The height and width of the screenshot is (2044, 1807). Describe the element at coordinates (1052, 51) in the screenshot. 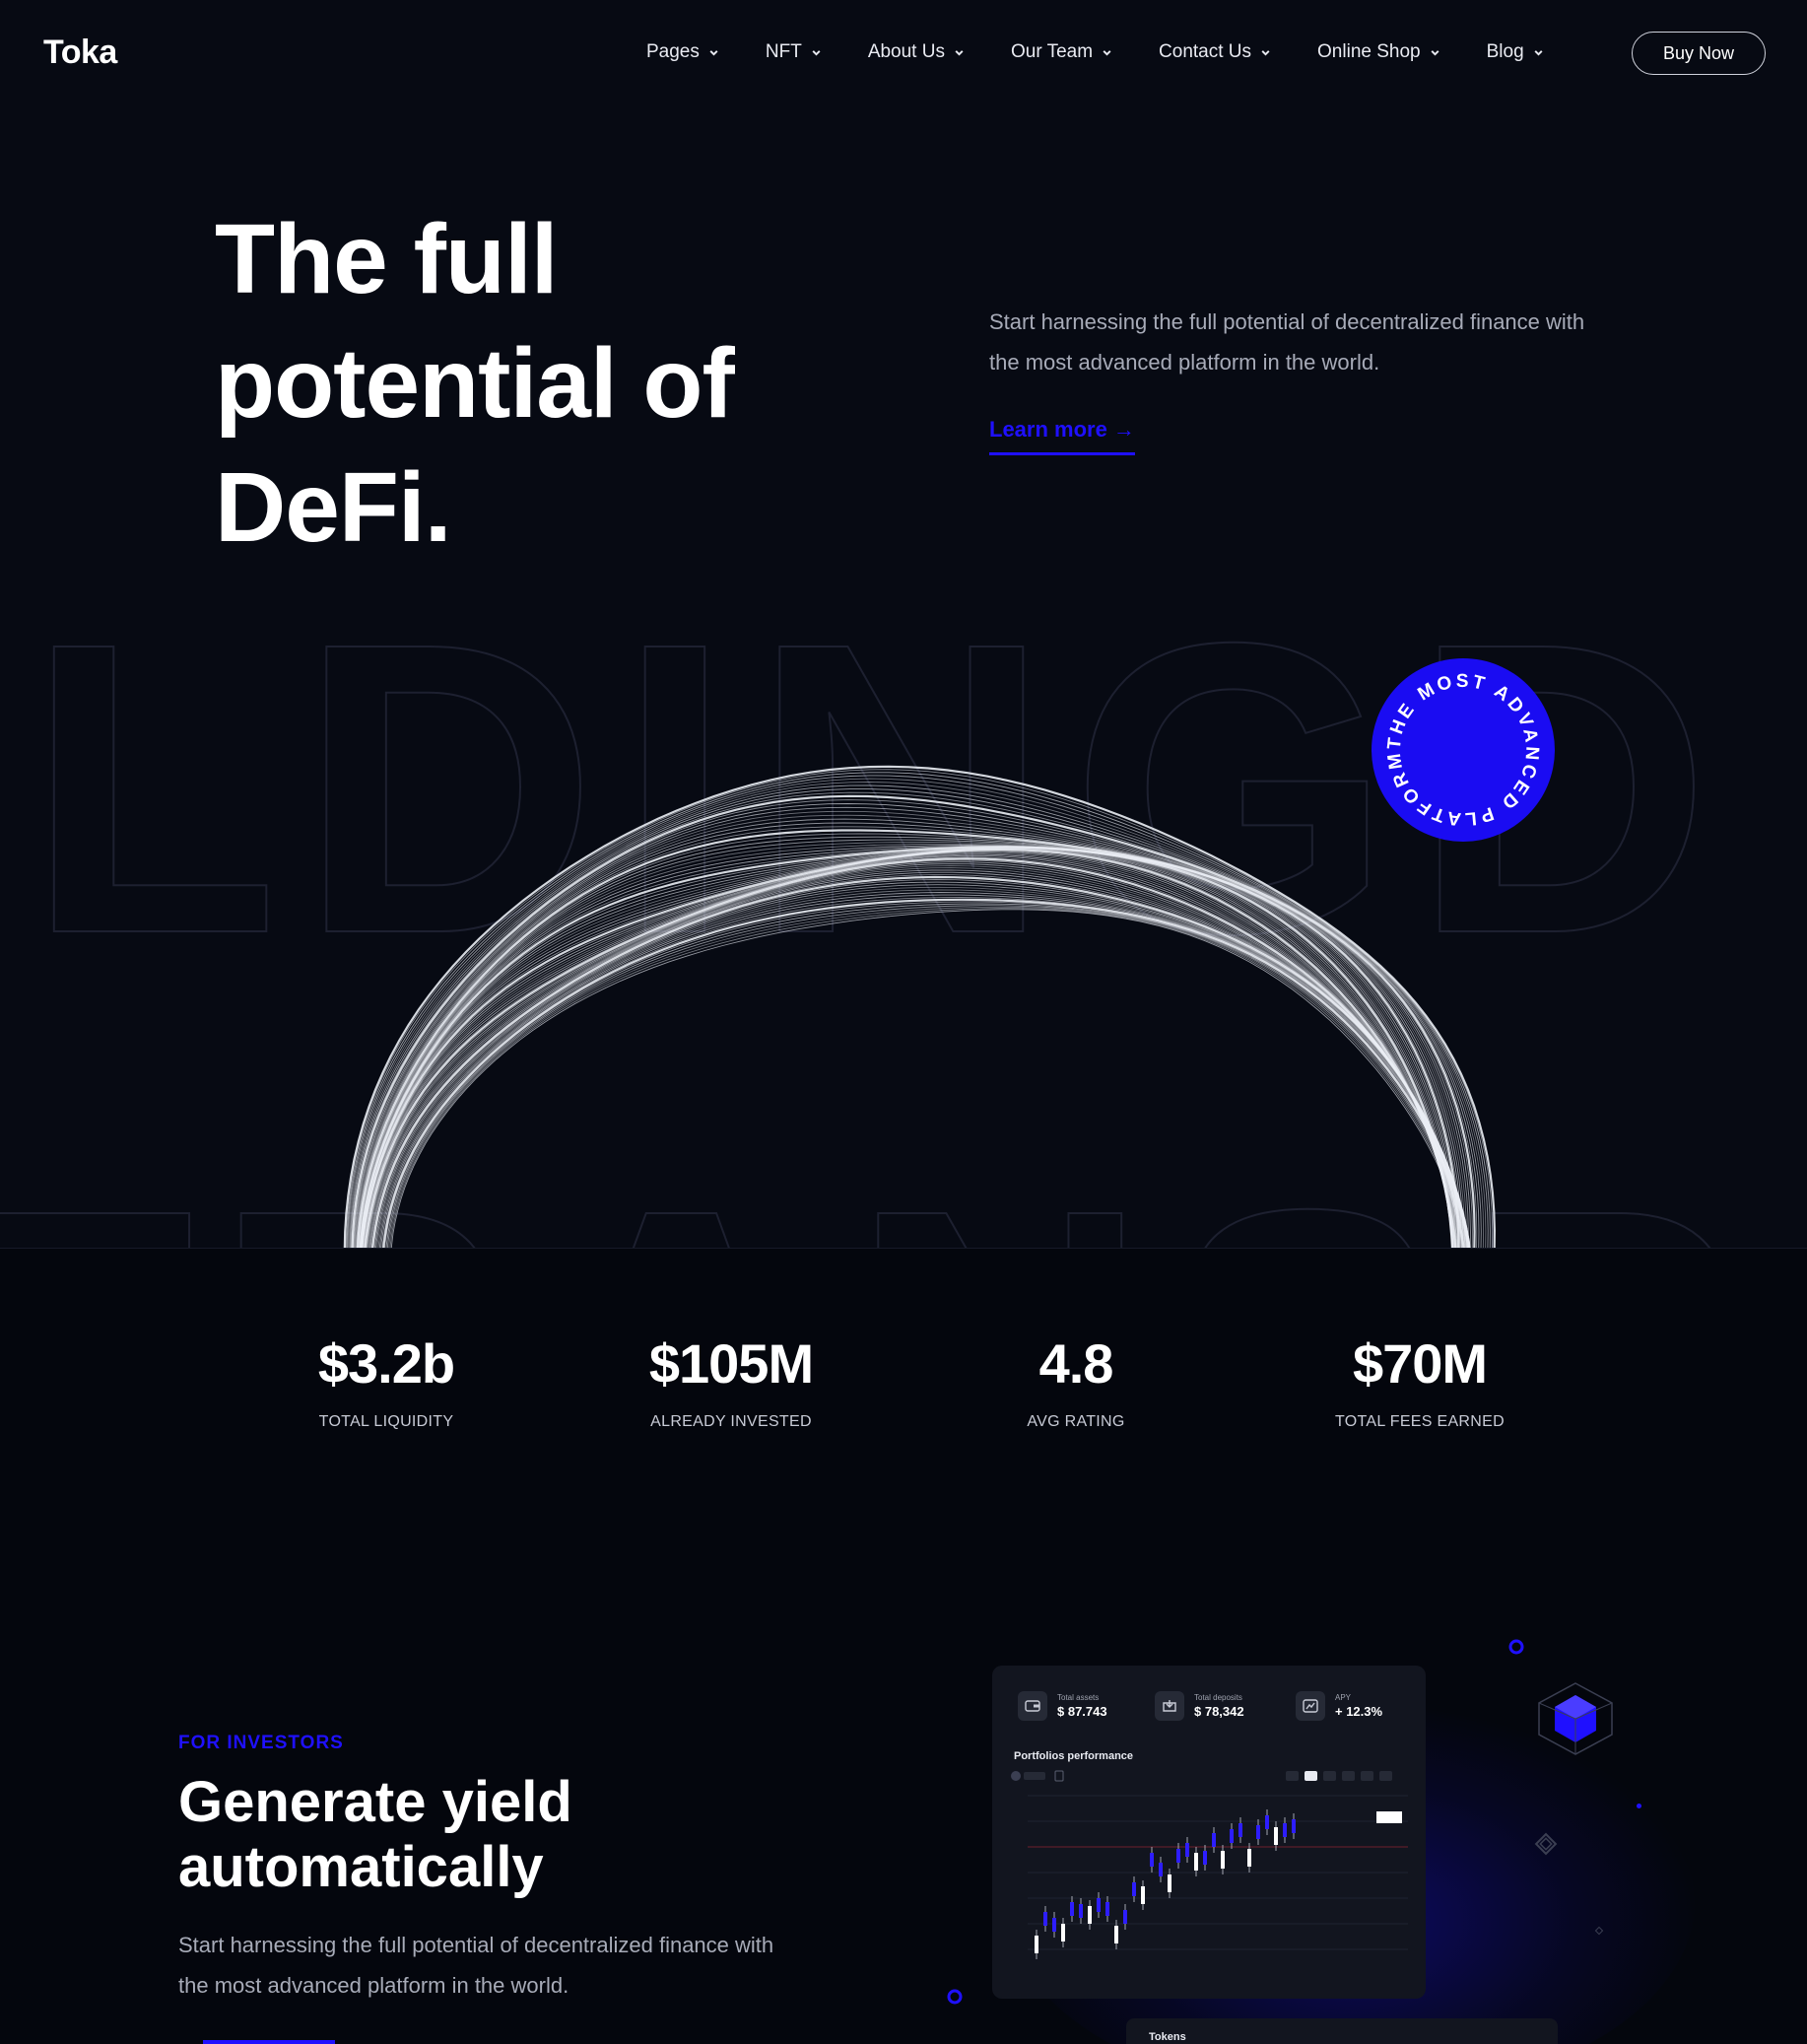

I see `nav-item-label: Our Team` at that location.